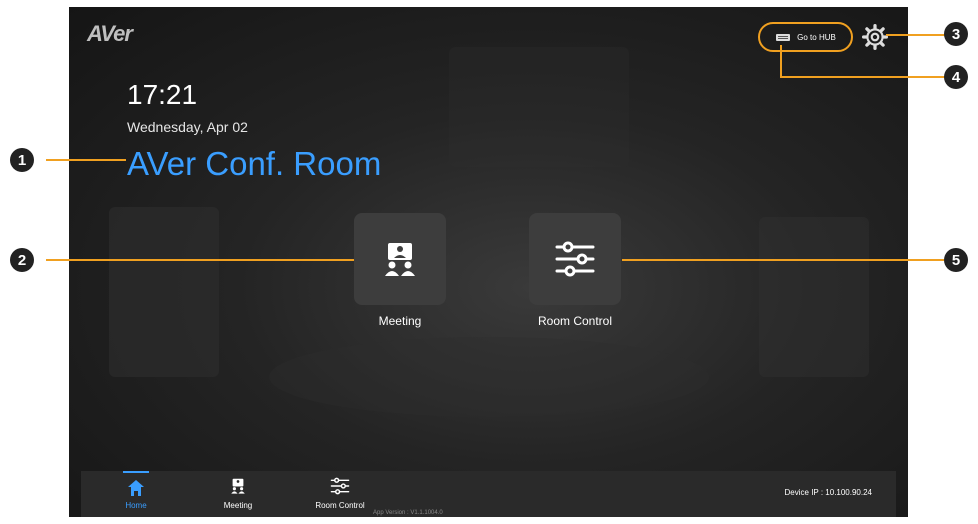 This screenshot has width=978, height=524. I want to click on nav-item-home: Home, so click(136, 491).